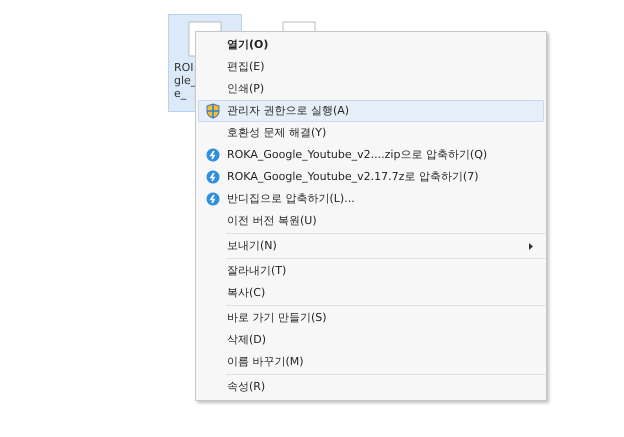  I want to click on menu-label: 관리자 권한으로 실행(A), so click(288, 110).